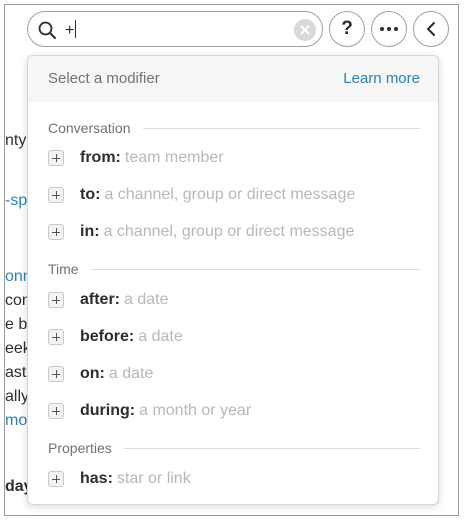 Image resolution: width=465 pixels, height=520 pixels. I want to click on chevron-left-icon, so click(431, 29).